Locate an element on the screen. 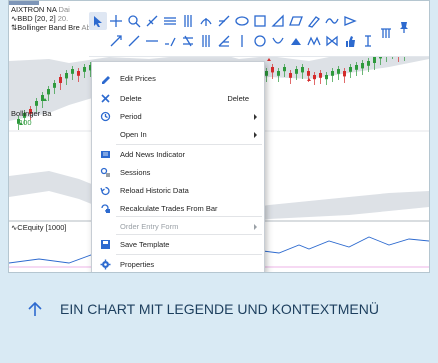 This screenshot has width=438, height=363. indicator-label: Bollinger Ba is located at coordinates (31, 113).